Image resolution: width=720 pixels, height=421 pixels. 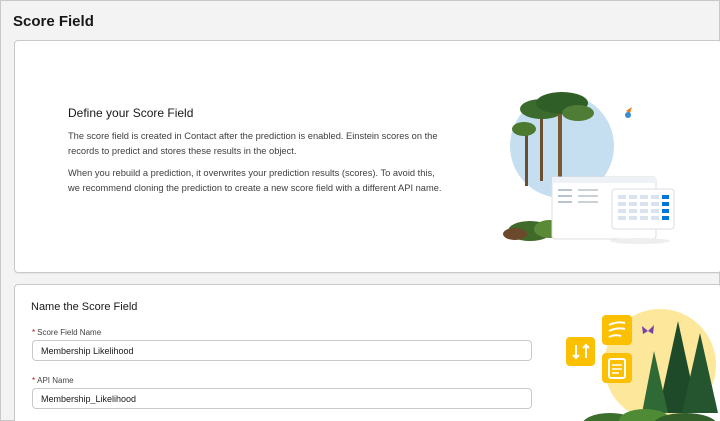 What do you see at coordinates (84, 307) in the screenshot?
I see `name-section-heading: Name the Score Field` at bounding box center [84, 307].